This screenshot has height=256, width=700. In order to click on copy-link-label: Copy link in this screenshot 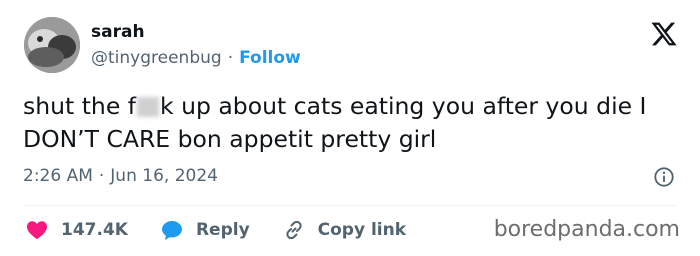, I will do `click(362, 230)`.